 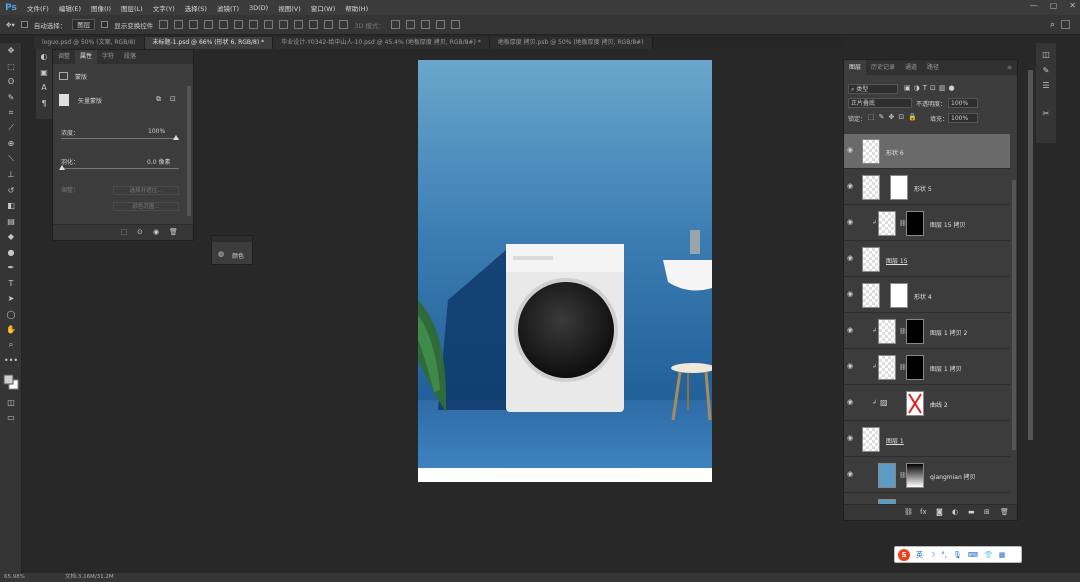 I want to click on show-transform-checkbox, so click(x=105, y=24).